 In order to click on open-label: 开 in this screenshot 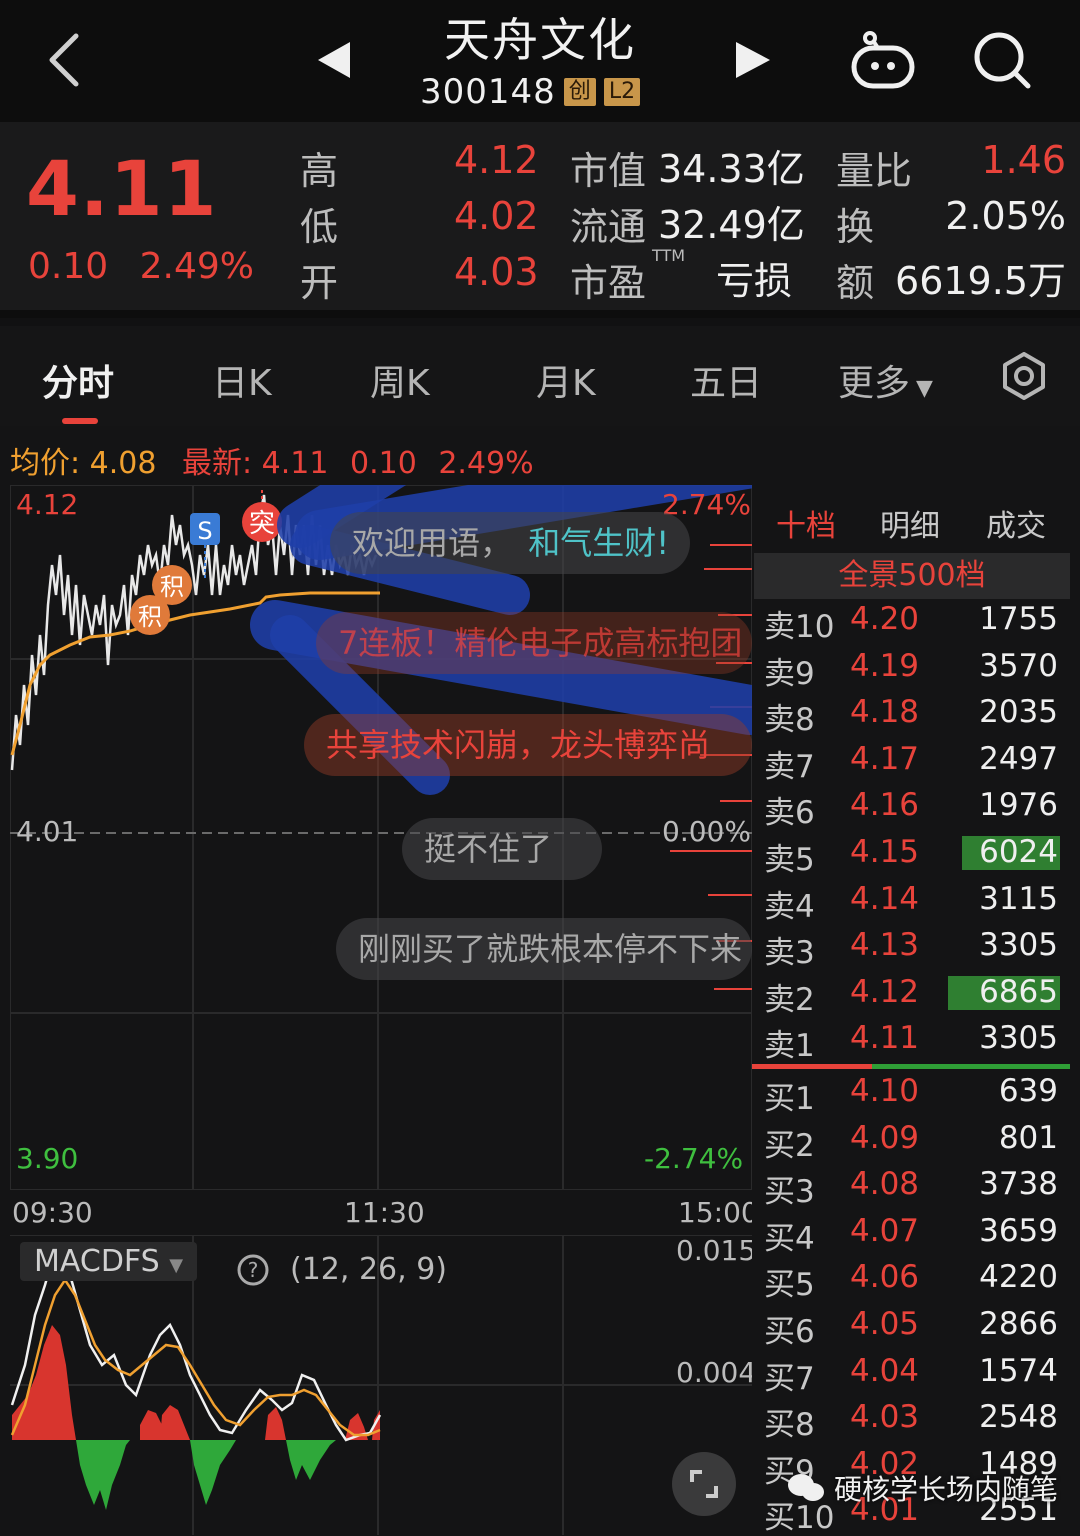, I will do `click(319, 283)`.